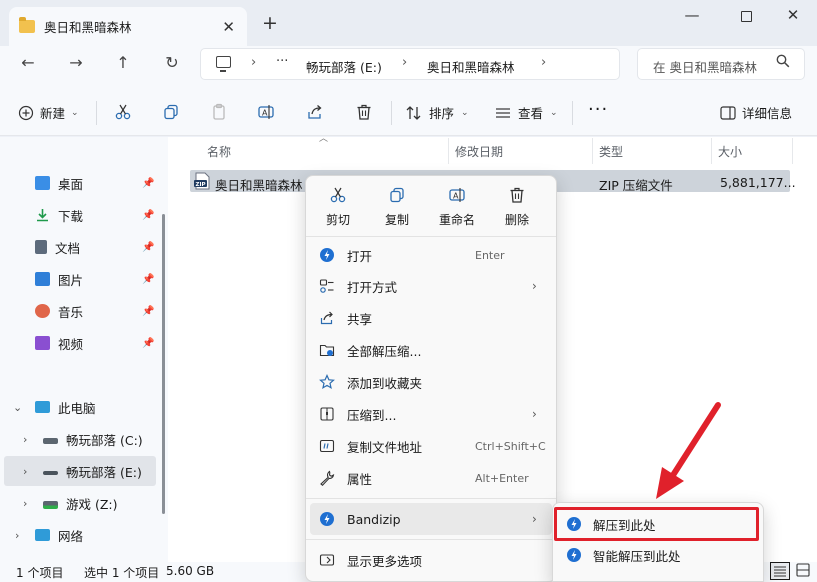  I want to click on sidebar-item-downloads: 下载 📌, so click(80, 215).